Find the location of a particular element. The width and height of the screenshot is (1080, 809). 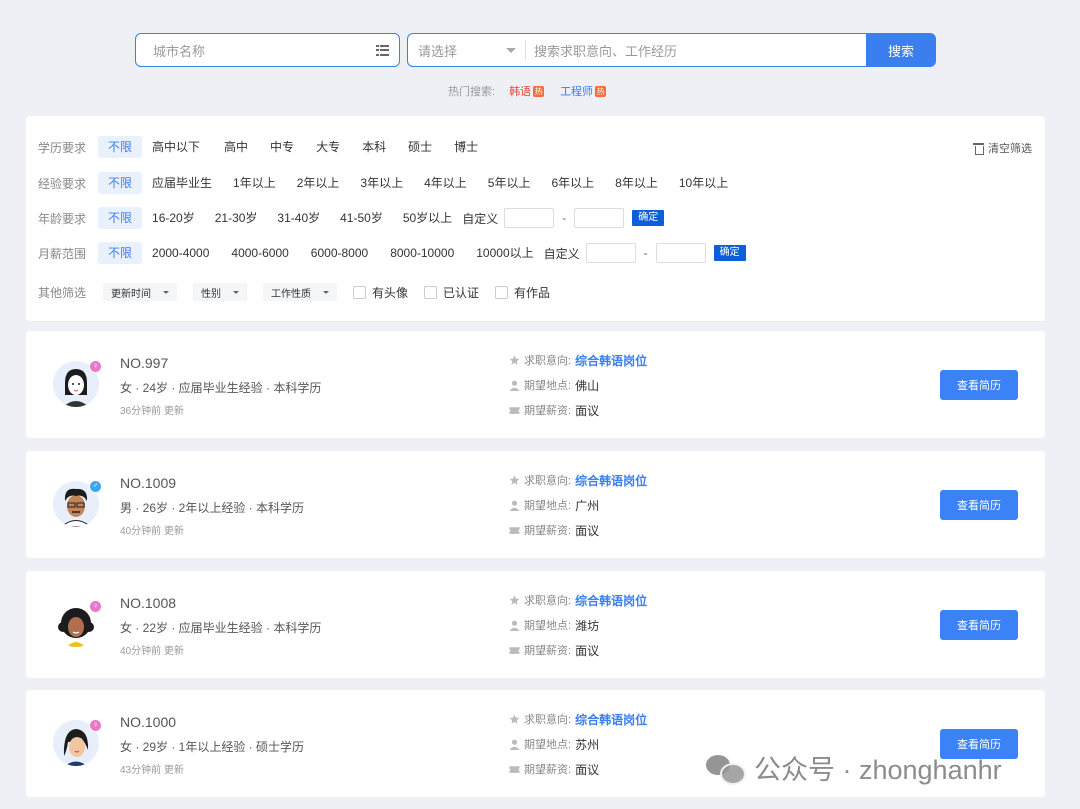

location-row: 期望地点: 佛山 is located at coordinates (554, 385).